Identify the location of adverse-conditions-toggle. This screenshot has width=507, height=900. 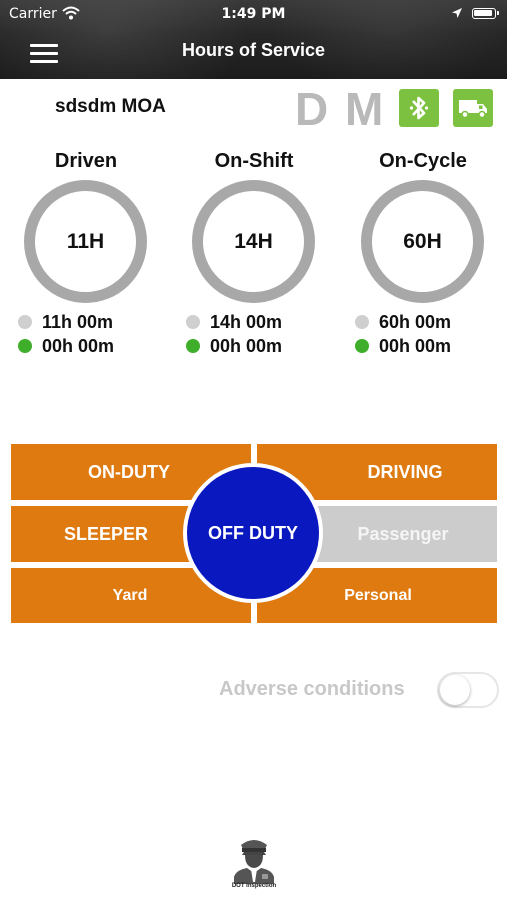
(468, 690).